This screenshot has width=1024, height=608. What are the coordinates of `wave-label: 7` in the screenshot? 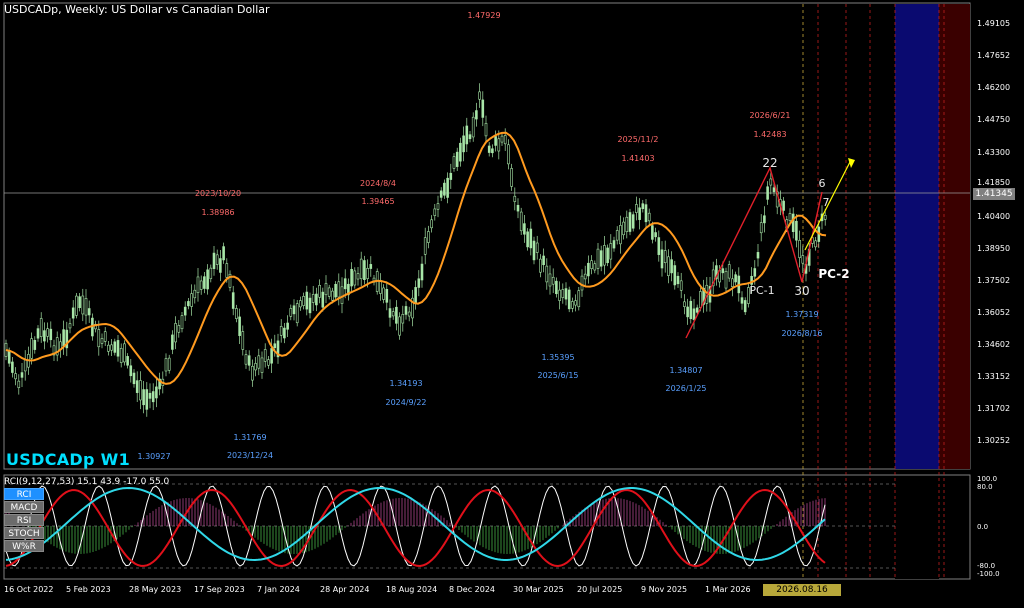 It's located at (826, 202).